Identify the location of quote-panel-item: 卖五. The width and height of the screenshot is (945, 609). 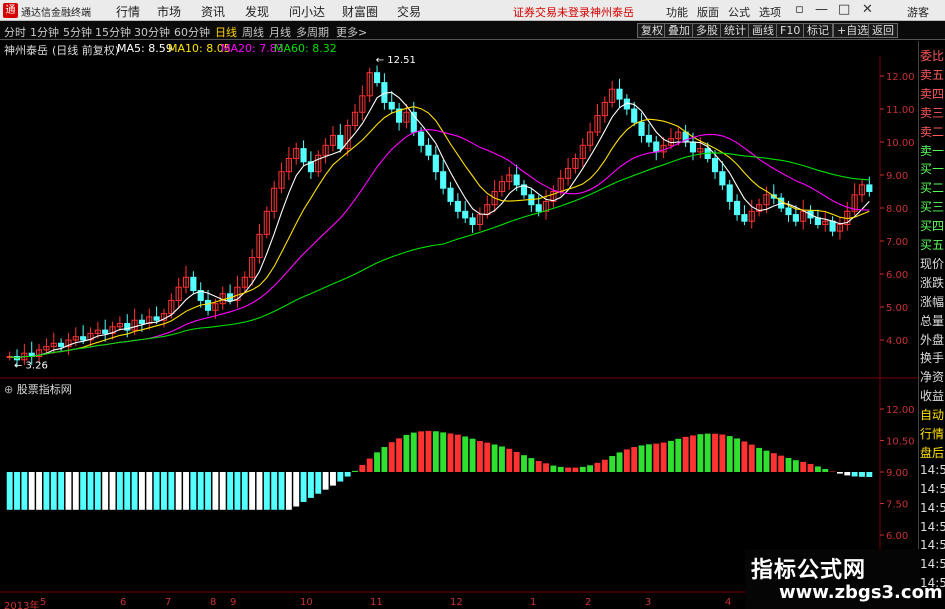
(932, 74).